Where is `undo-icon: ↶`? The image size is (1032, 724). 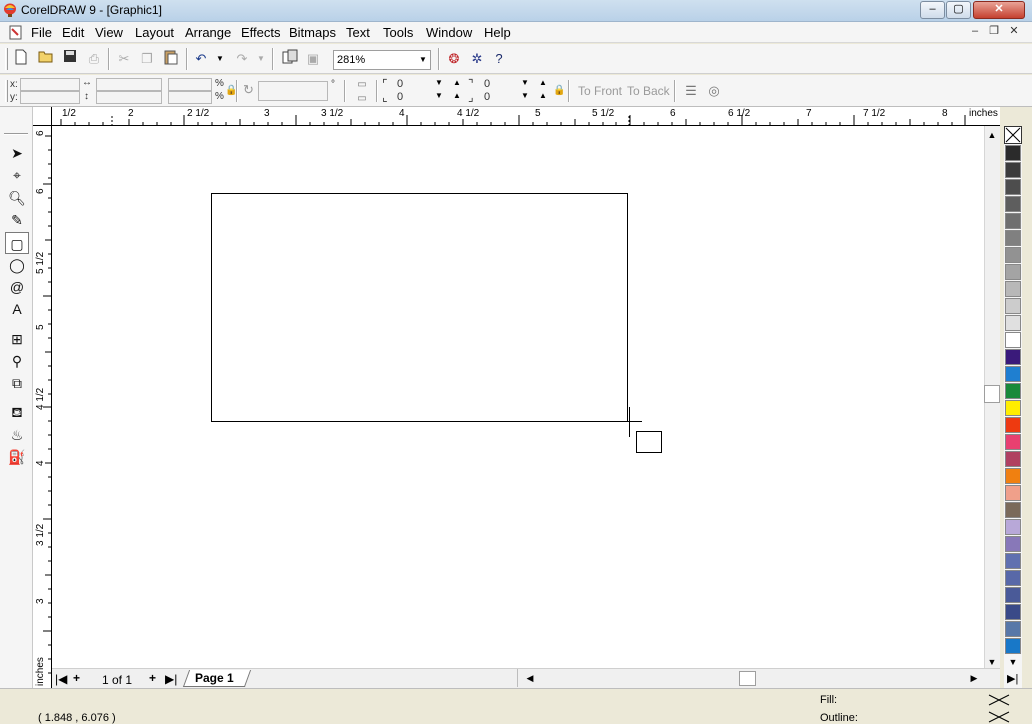 undo-icon: ↶ is located at coordinates (201, 59).